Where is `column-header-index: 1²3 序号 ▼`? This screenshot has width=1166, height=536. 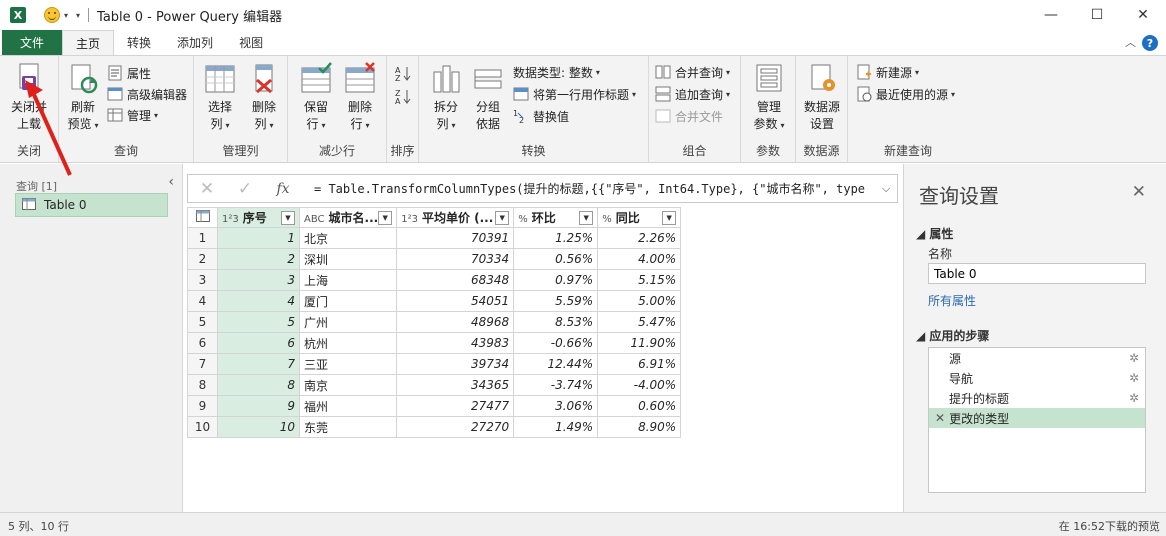
column-header-index: 1²3 序号 ▼ is located at coordinates (258, 217).